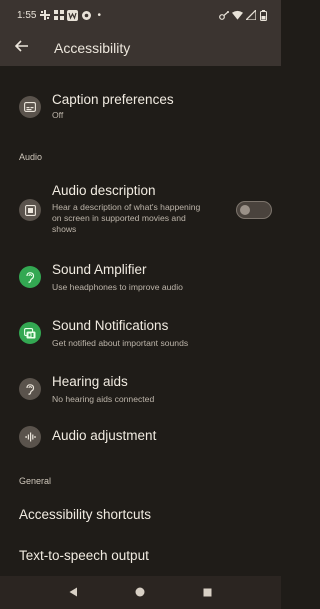 Image resolution: width=320 pixels, height=609 pixels. I want to click on audio-adjustment-item: Audio adjustment, so click(140, 437).